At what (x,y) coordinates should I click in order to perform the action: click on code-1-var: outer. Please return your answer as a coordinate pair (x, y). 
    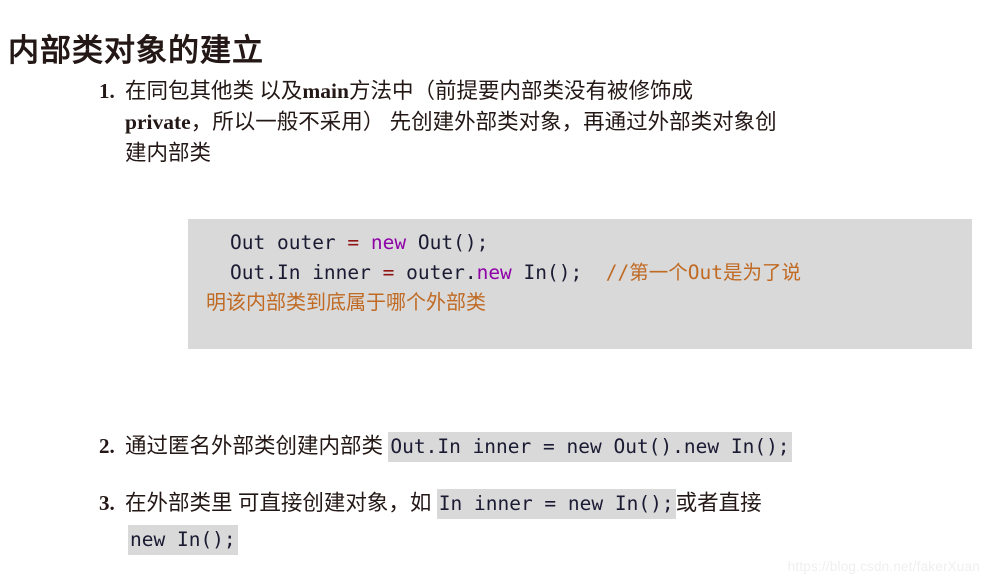
    Looking at the image, I should click on (312, 242).